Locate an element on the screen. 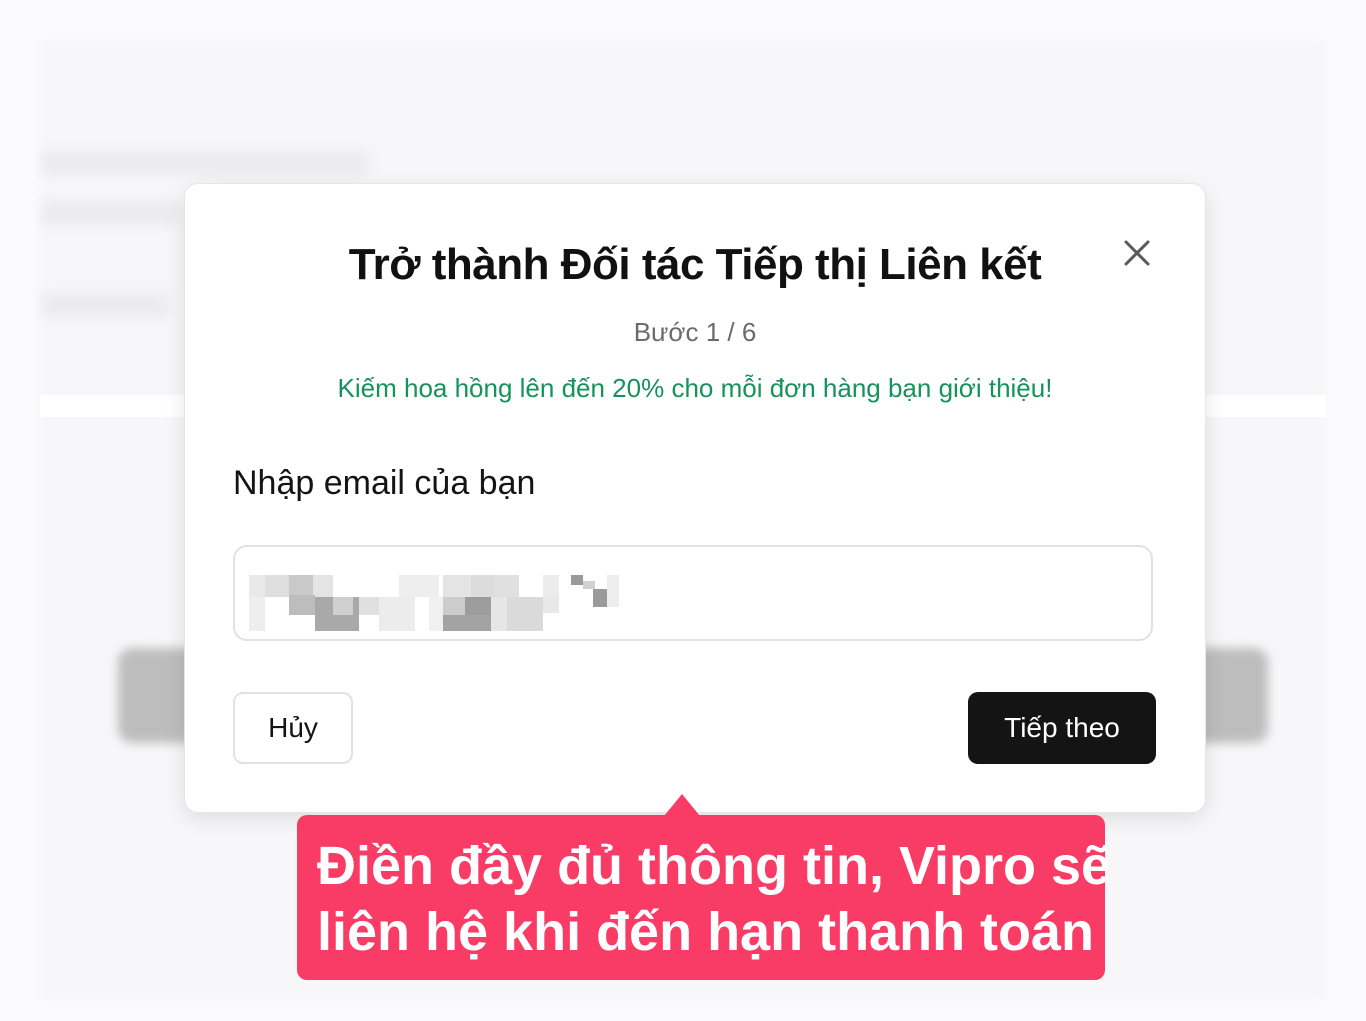 The width and height of the screenshot is (1366, 1021). close-button is located at coordinates (1137, 253).